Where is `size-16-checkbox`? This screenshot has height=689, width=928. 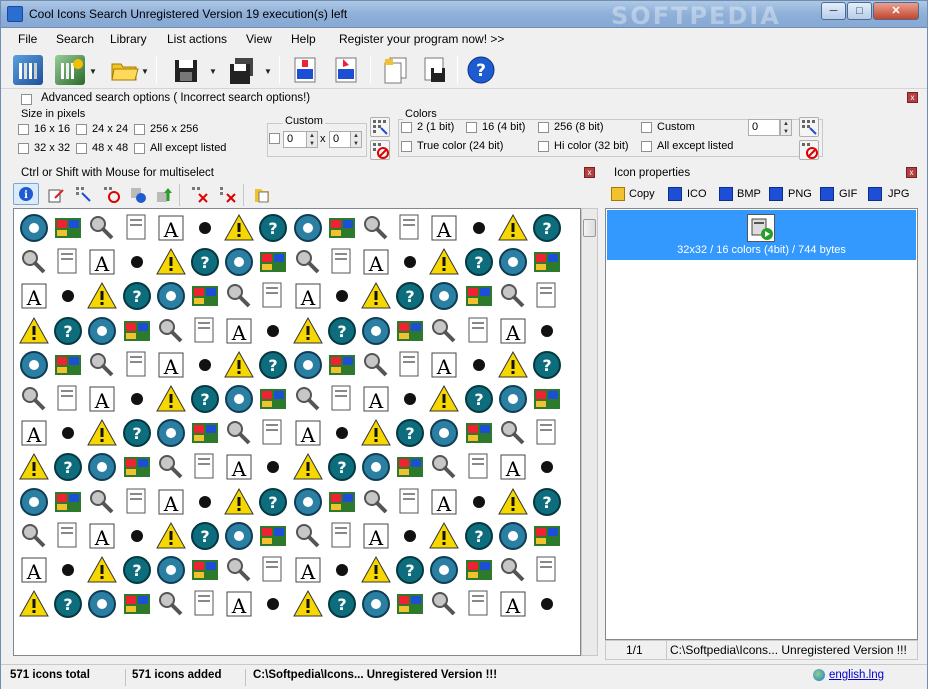 size-16-checkbox is located at coordinates (23, 129).